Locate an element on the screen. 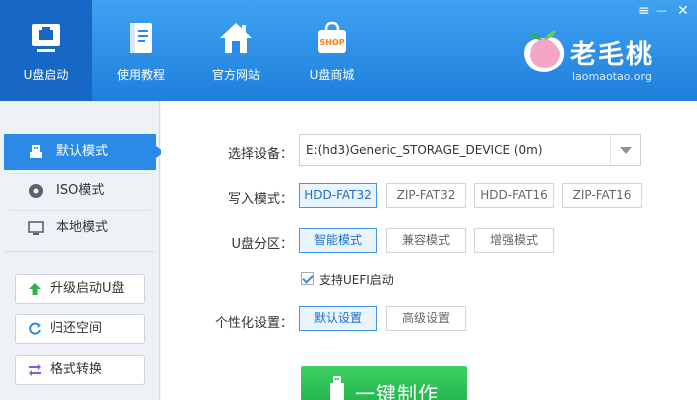  write-mode-zip-fat32: ZIP-FAT32 is located at coordinates (426, 195).